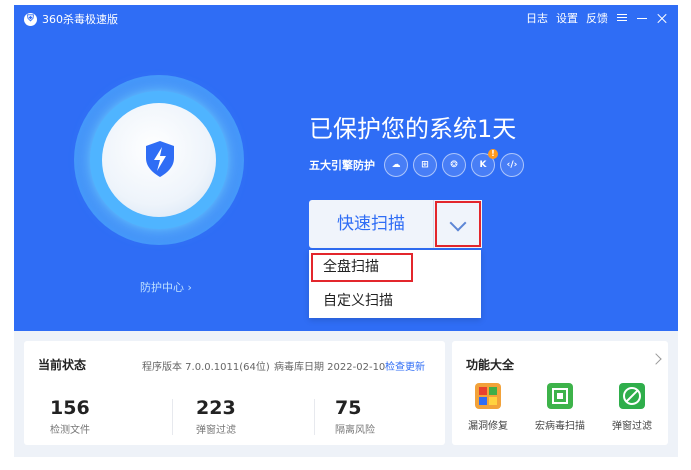 The height and width of the screenshot is (470, 691). I want to click on close-icon, so click(662, 18).